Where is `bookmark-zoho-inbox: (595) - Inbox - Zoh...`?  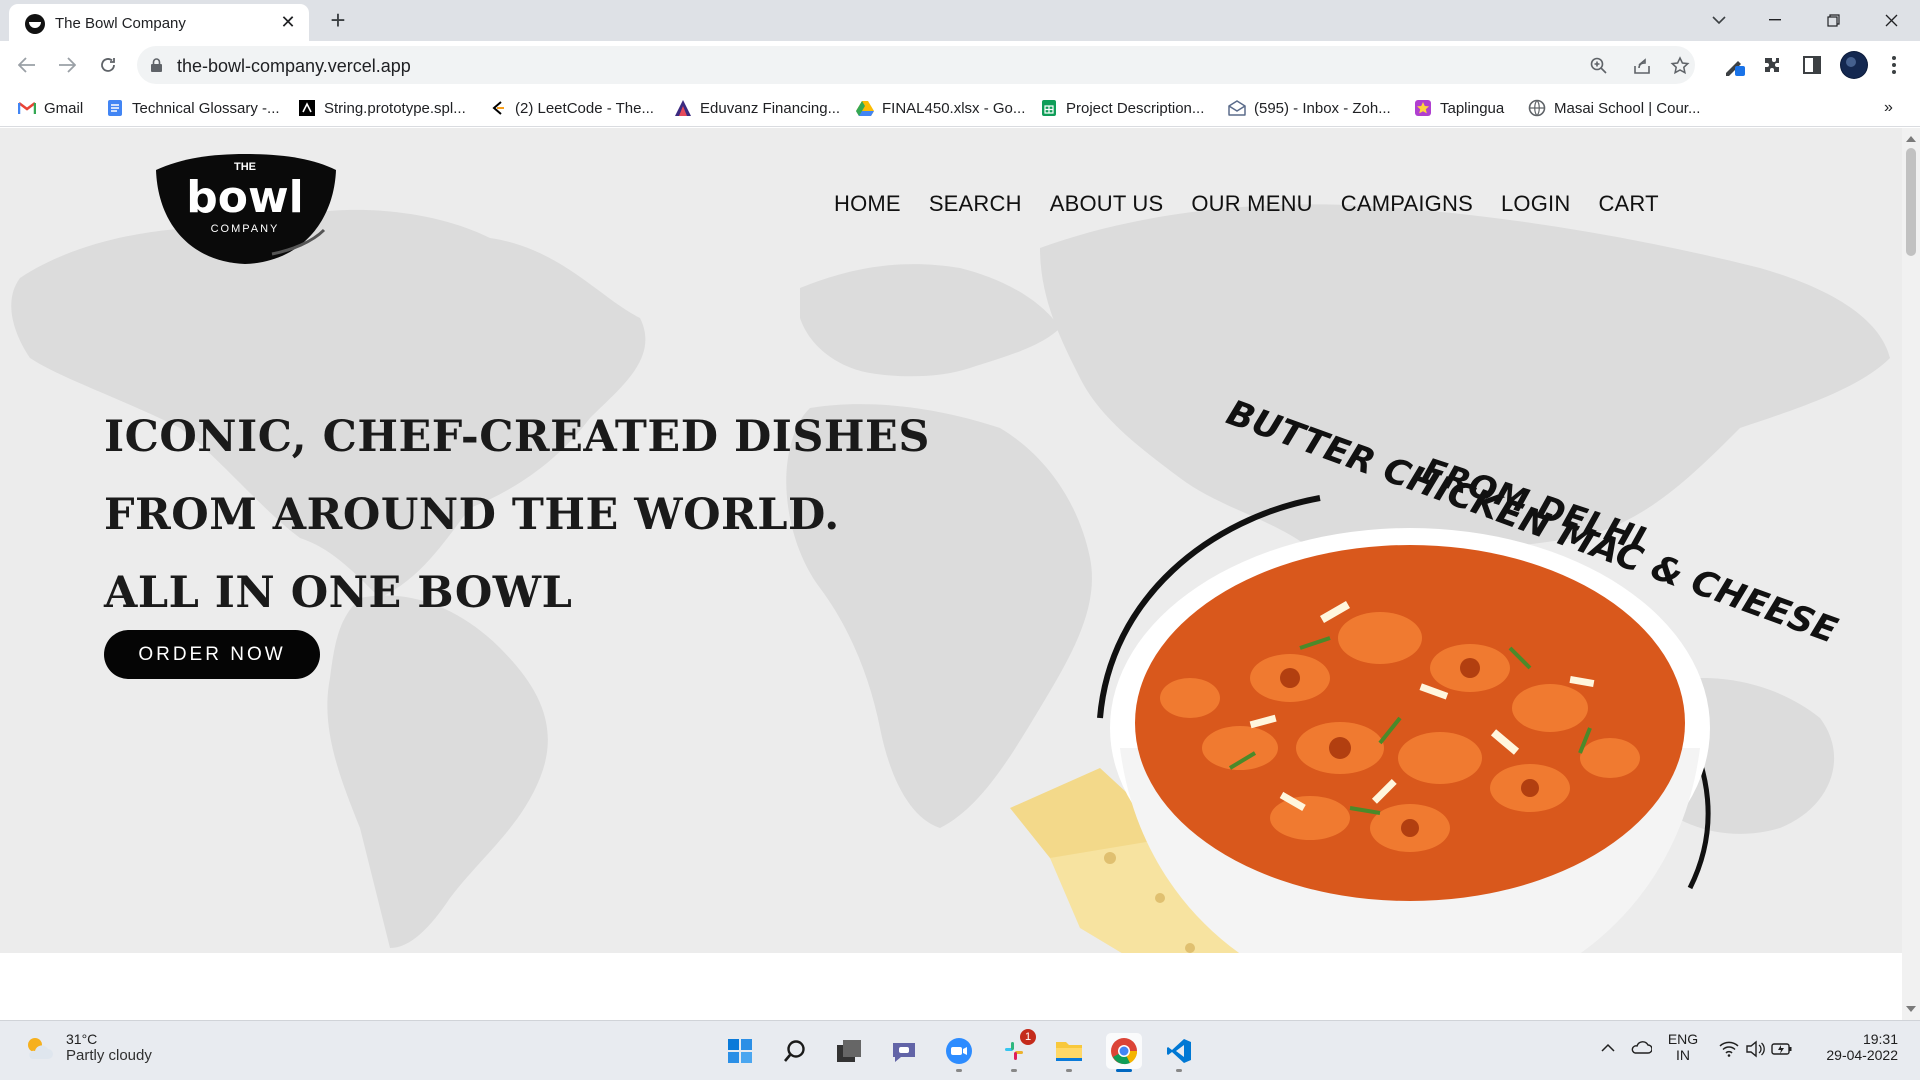
bookmark-zoho-inbox: (595) - Inbox - Zoh... is located at coordinates (1309, 108).